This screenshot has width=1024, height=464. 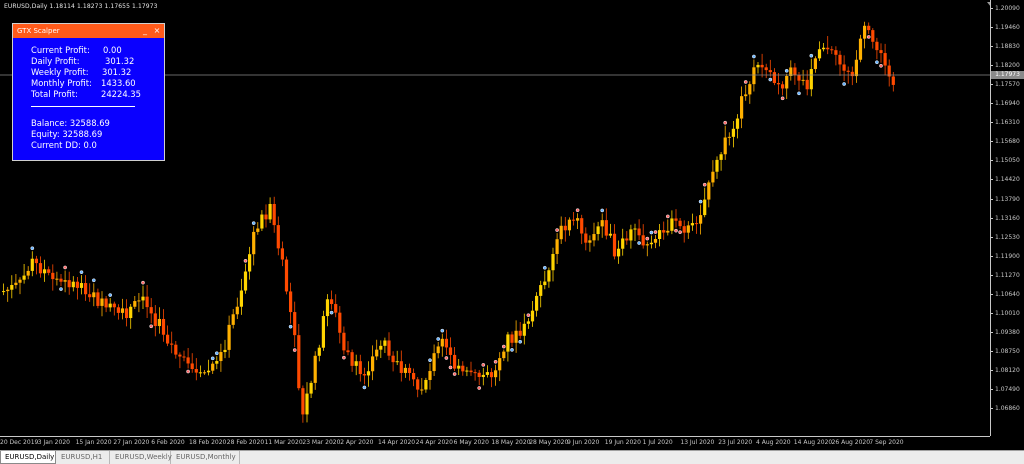 I want to click on tab-eurusd-daily: EURUSD,Daily, so click(x=28, y=457).